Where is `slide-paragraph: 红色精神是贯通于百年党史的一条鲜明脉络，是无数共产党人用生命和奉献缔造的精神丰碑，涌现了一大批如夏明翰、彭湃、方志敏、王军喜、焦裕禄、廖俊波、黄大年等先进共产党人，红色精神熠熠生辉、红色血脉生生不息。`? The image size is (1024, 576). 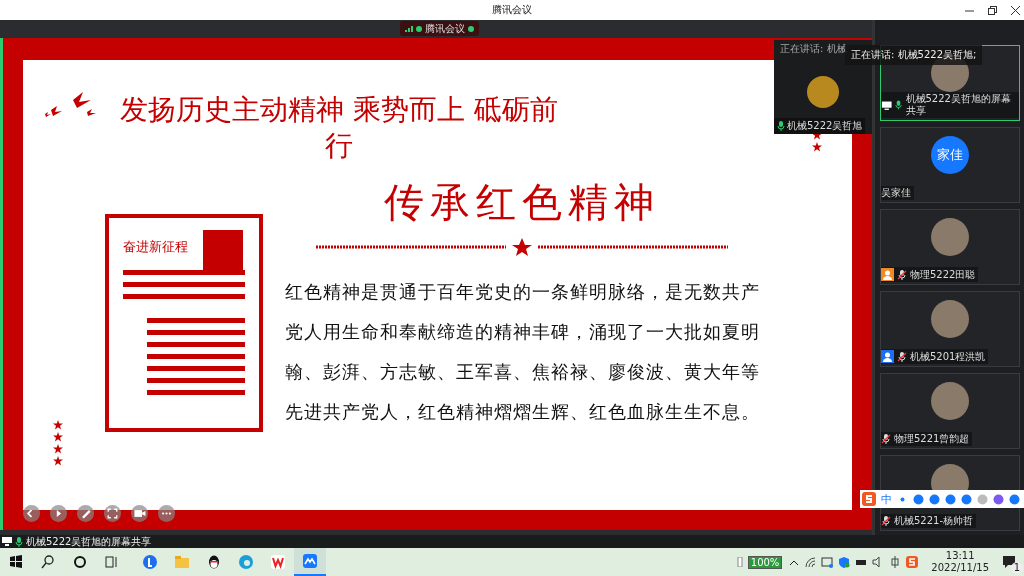
slide-paragraph: 红色精神是贯通于百年党史的一条鲜明脉络，是无数共产党人用生命和奉献缔造的精神丰碑，涌现了一大批如夏明翰、彭湃、方志敏、王军喜、焦裕禄、廖俊波、黄大年等先进共产党人，红色精神熠熠生辉、红色血脉生生不息。 is located at coordinates (522, 352).